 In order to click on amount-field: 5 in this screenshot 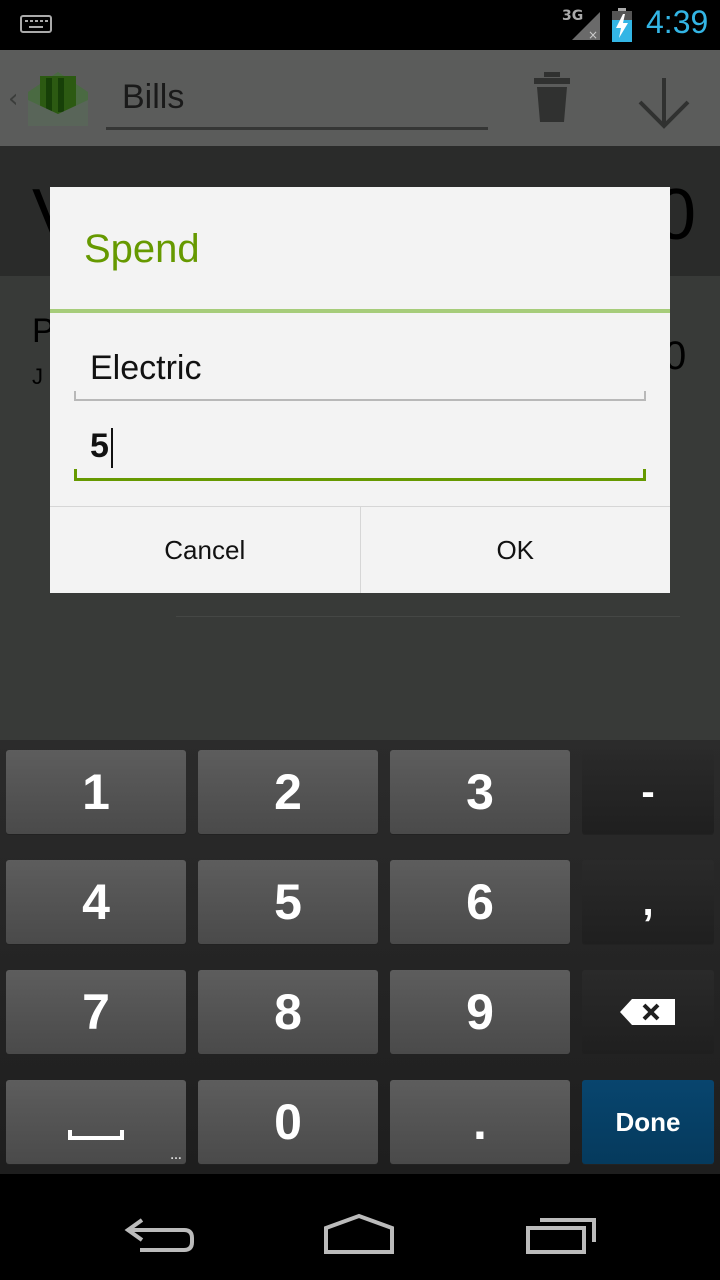, I will do `click(360, 448)`.